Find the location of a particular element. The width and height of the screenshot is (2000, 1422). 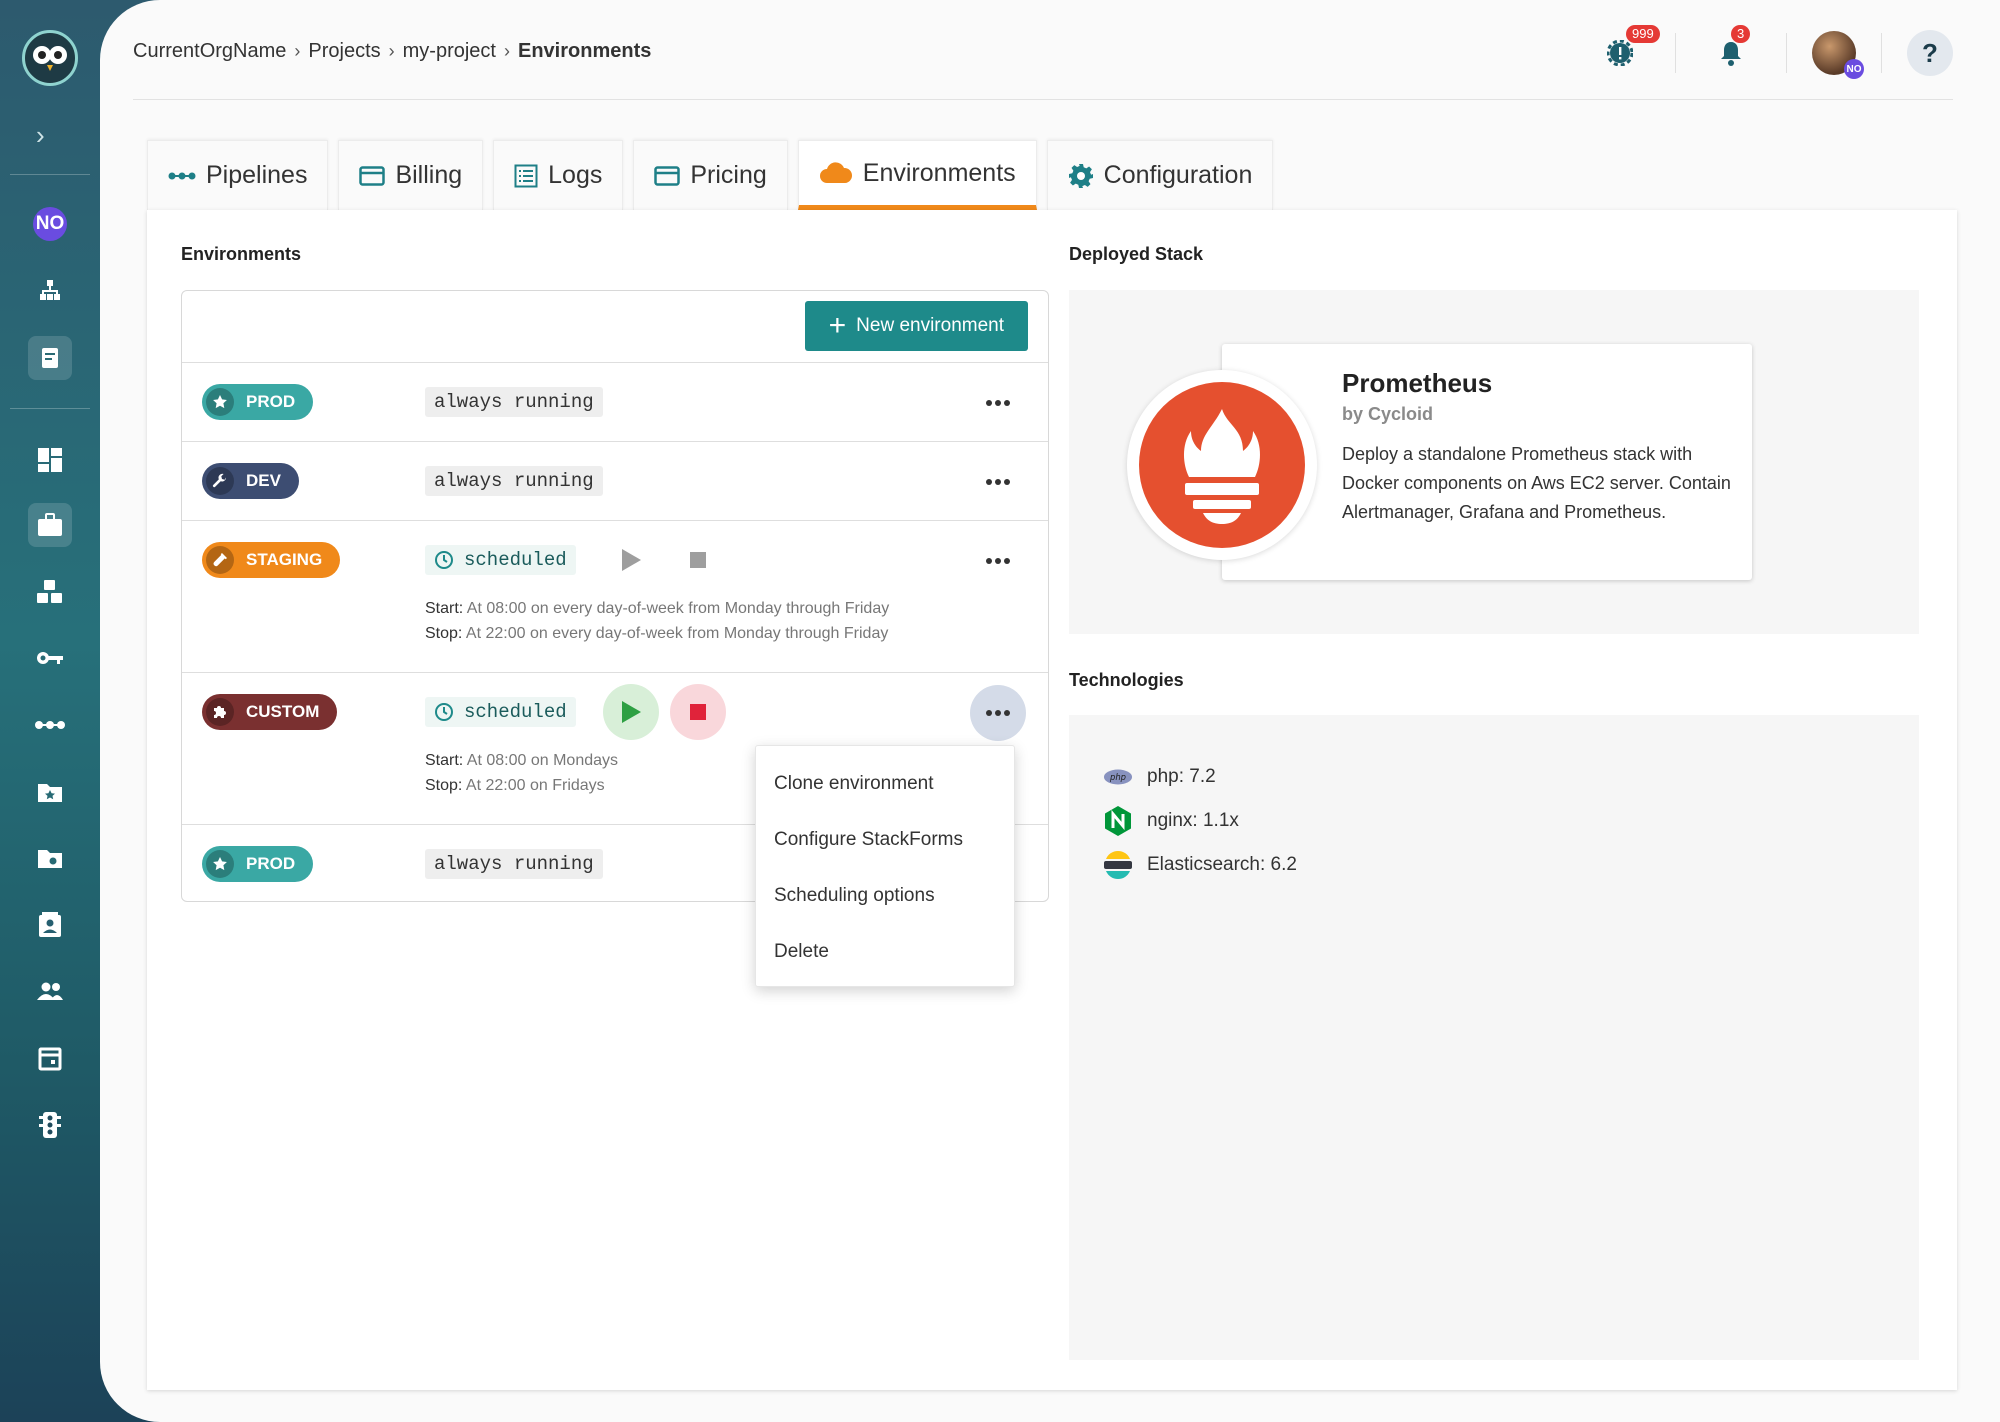

top-icons: 999 3 NO ? is located at coordinates (1771, 52).